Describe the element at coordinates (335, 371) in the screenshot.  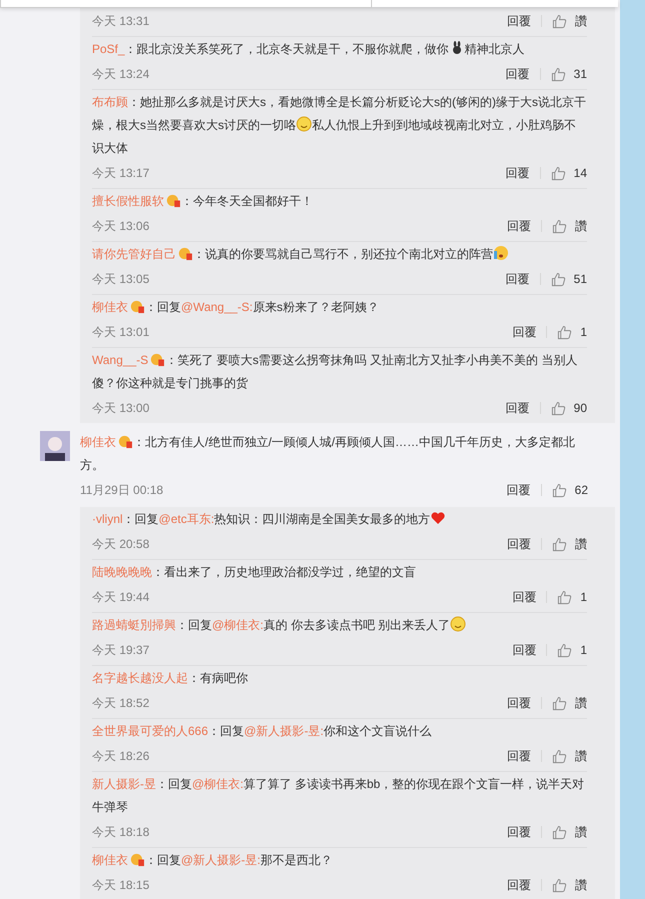
I see `comment-text: Wang__-S ：笑死了 要喷大s需要这么拐弯抹角吗 又扯南北方又扯李小冉美不美的 当别人傻？你这种就是专门挑事的货` at that location.